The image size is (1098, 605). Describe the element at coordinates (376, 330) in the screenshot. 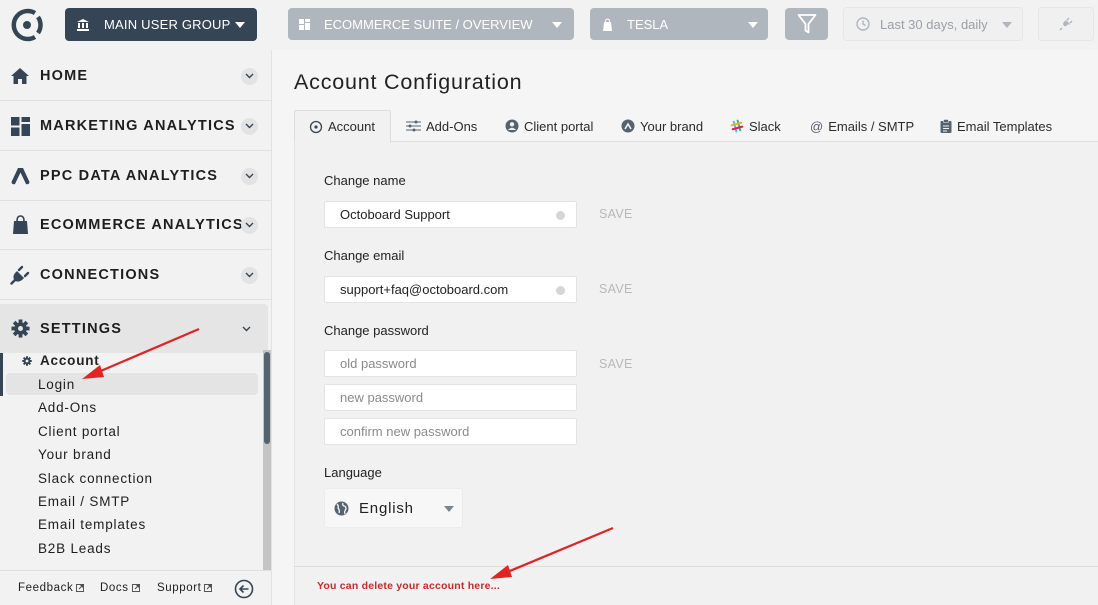

I see `change-password-label: Change password` at that location.